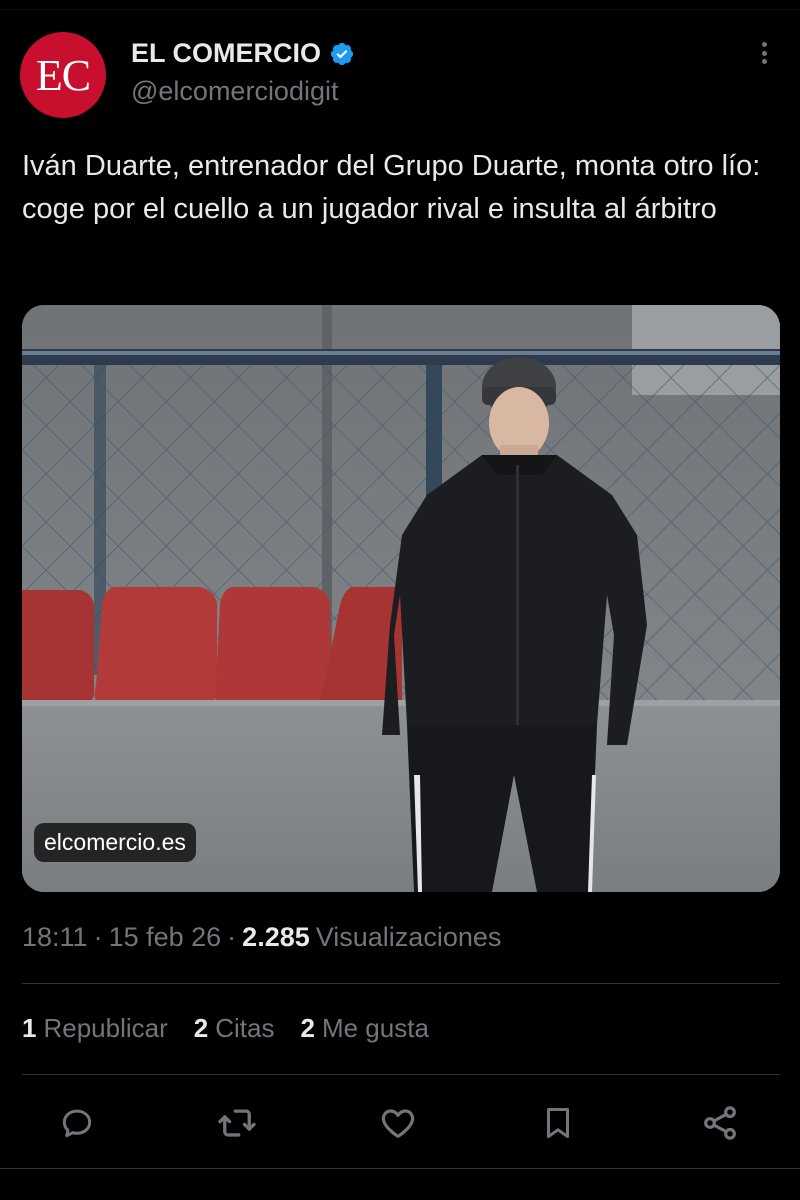 This screenshot has height=1200, width=800. I want to click on reposts-stat: 1 Republicar, so click(95, 1028).